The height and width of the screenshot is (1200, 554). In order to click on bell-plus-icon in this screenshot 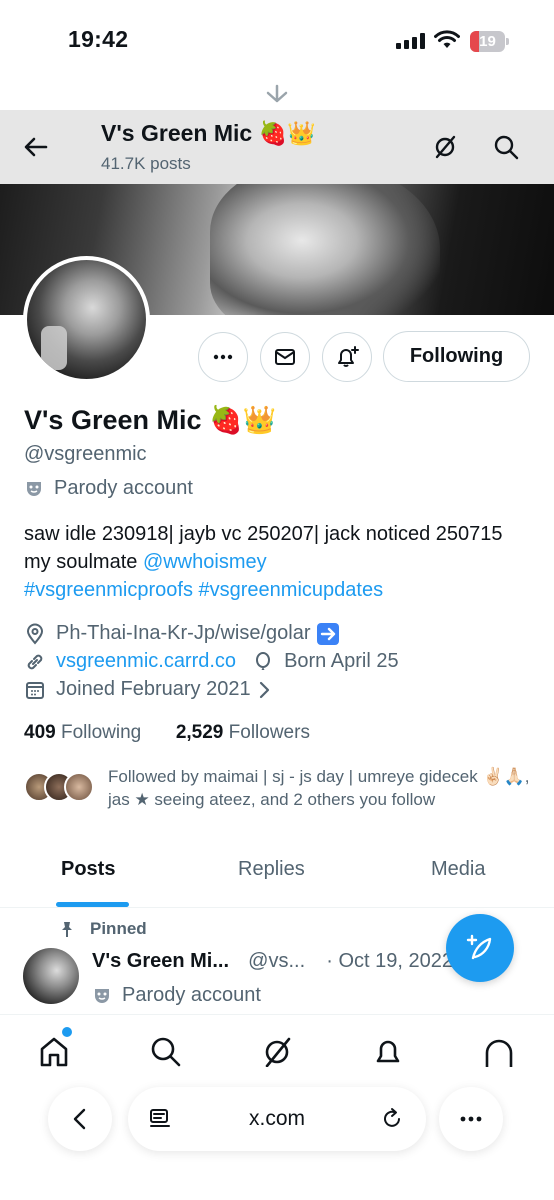, I will do `click(348, 356)`.